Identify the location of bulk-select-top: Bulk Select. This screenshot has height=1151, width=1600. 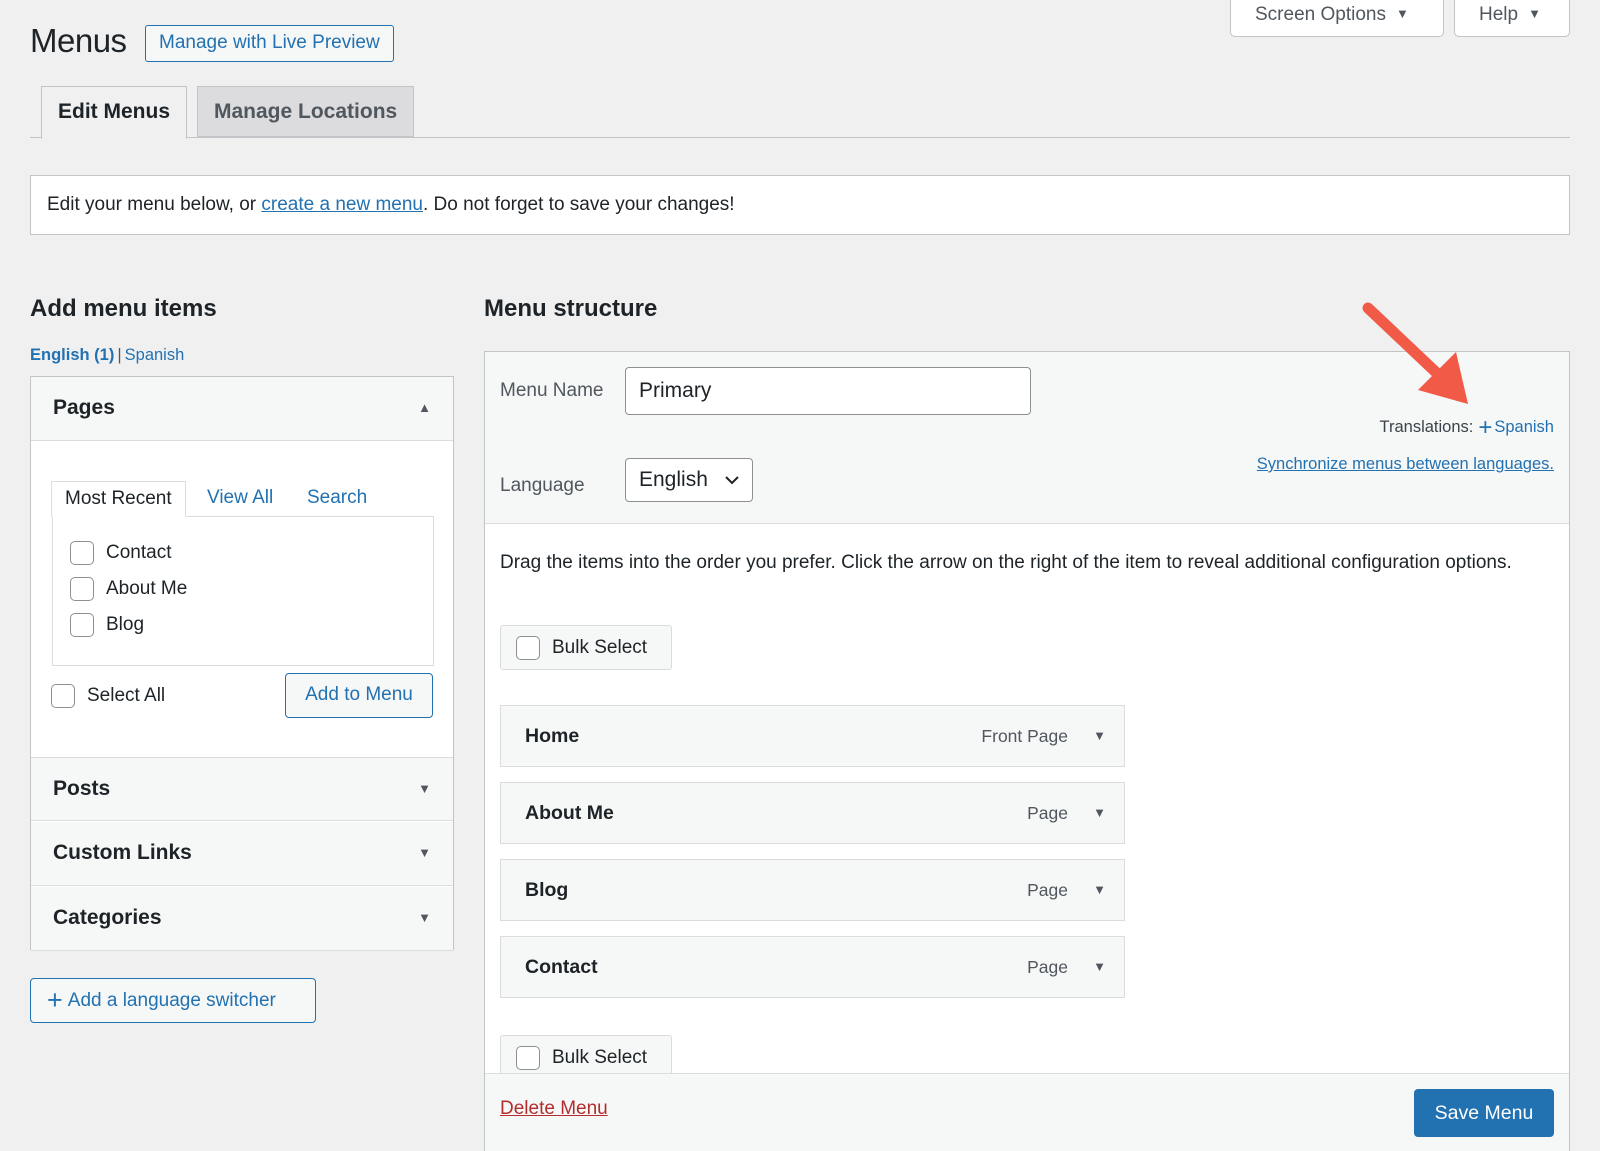
(586, 647).